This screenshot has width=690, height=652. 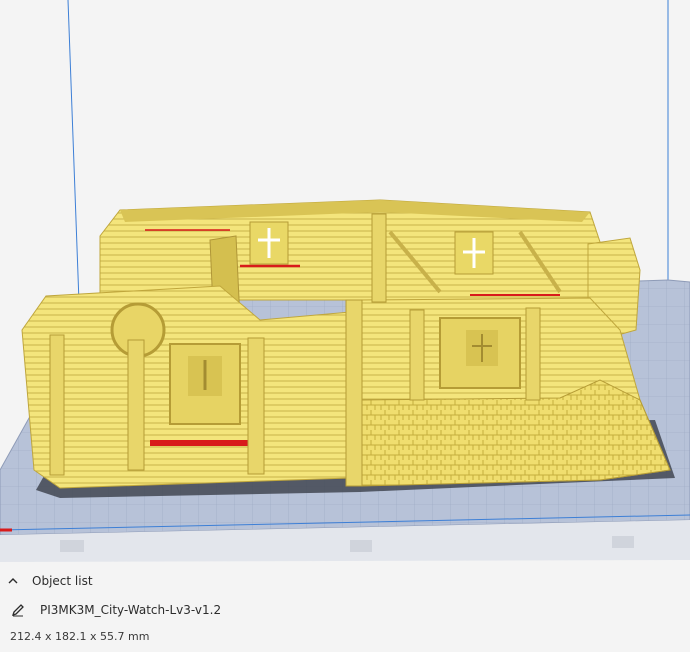 What do you see at coordinates (13, 581) in the screenshot?
I see `chevron-up-icon` at bounding box center [13, 581].